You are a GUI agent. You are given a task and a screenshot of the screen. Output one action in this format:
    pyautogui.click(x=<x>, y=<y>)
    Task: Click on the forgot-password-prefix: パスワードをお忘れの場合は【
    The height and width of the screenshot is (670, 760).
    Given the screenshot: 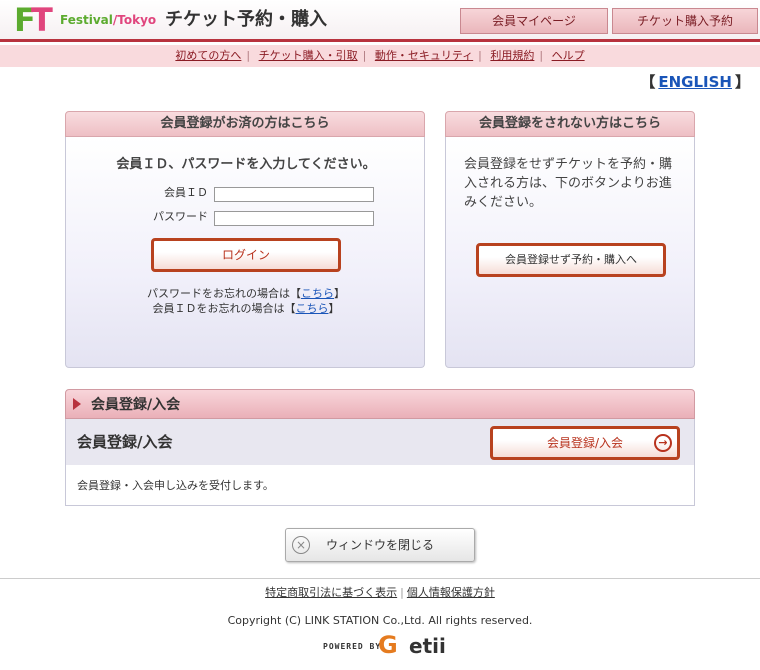 What is the action you would take?
    pyautogui.click(x=224, y=293)
    